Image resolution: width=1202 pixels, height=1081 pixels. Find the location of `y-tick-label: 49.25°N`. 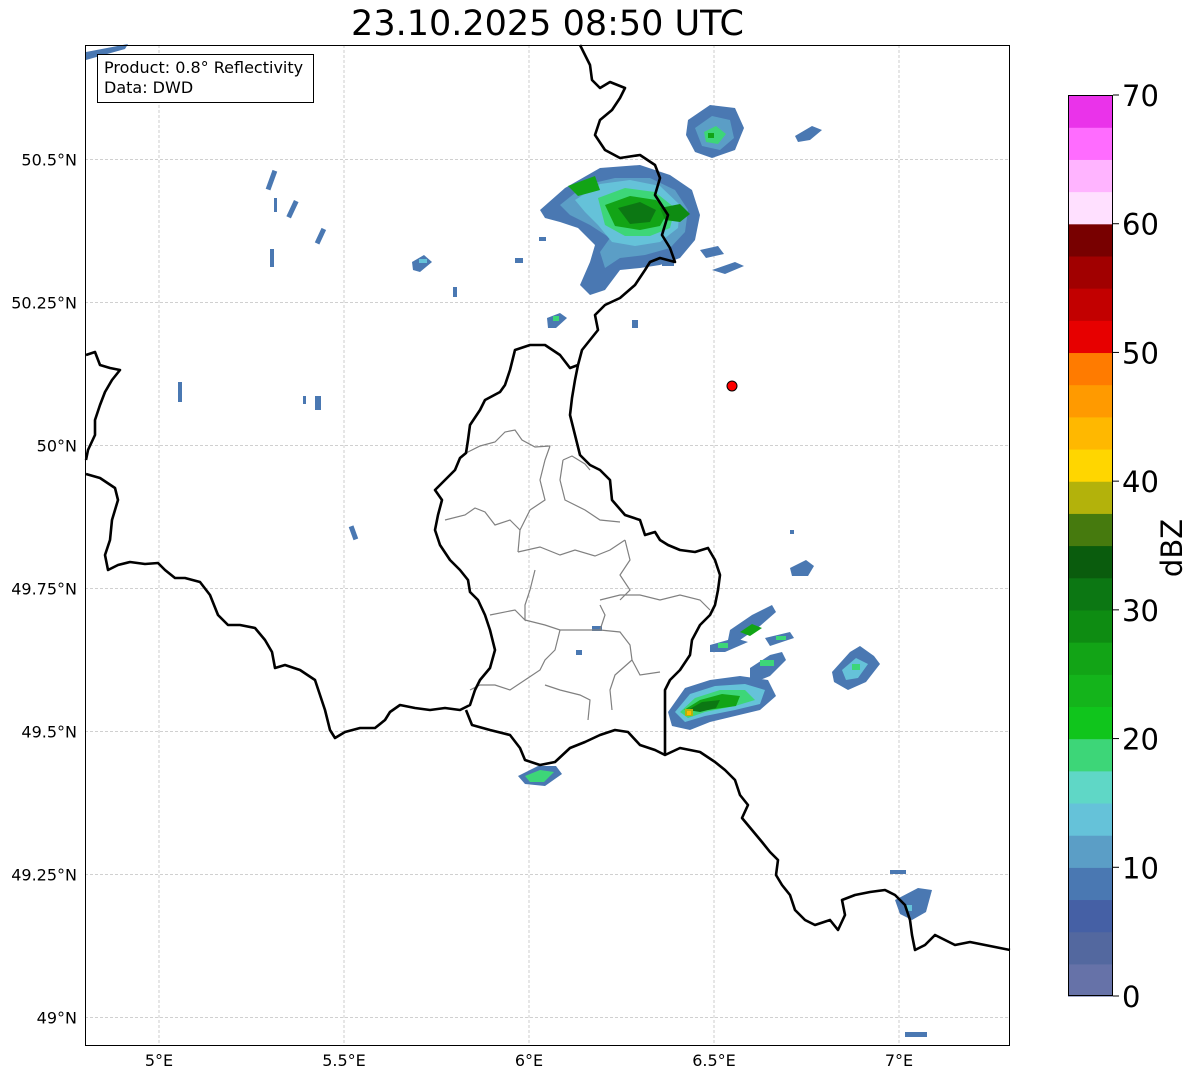

y-tick-label: 49.25°N is located at coordinates (44, 874).